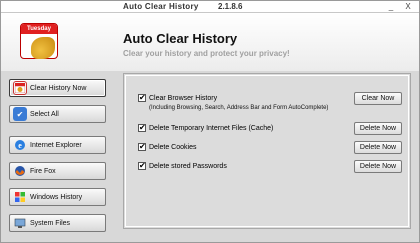  What do you see at coordinates (211, 128) in the screenshot?
I see `option-label: Delete Temporary Internet Files (Cache)` at bounding box center [211, 128].